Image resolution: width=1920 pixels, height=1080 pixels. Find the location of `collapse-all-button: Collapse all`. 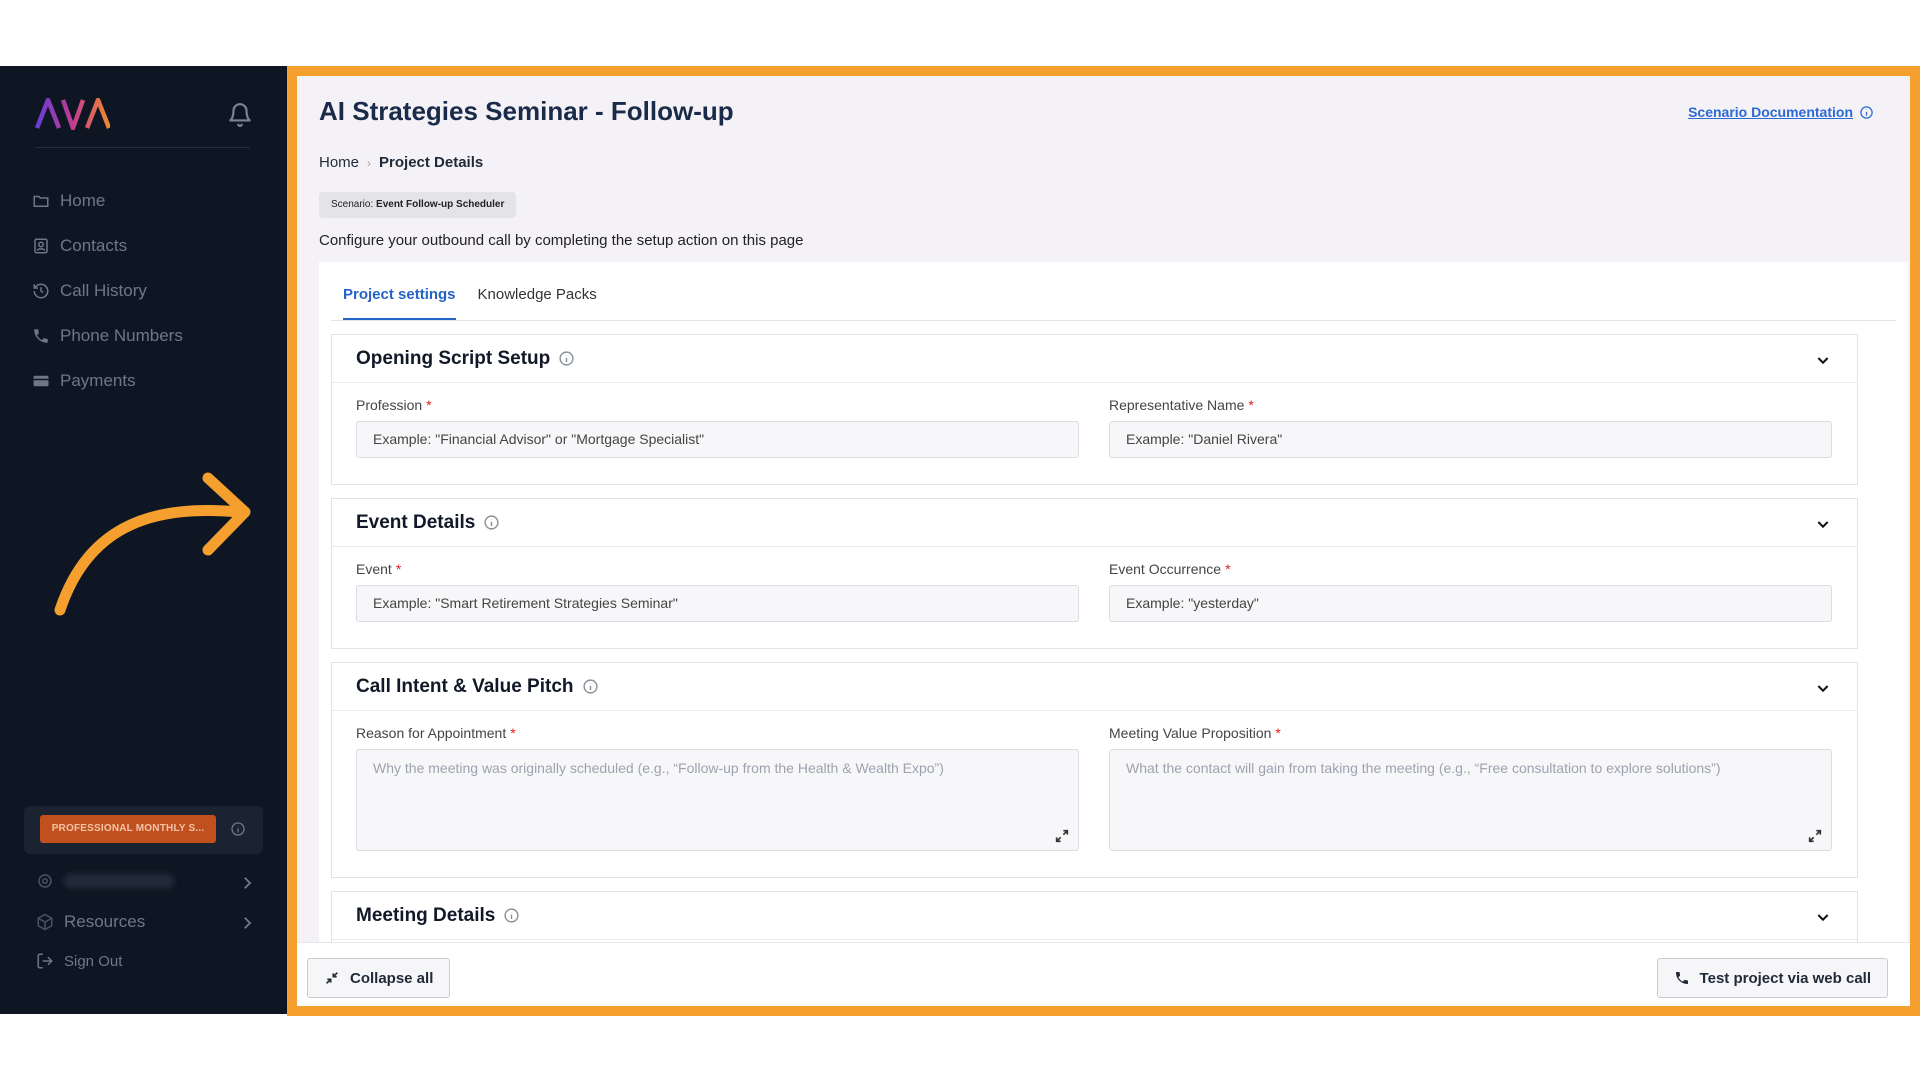

collapse-all-button: Collapse all is located at coordinates (379, 978).